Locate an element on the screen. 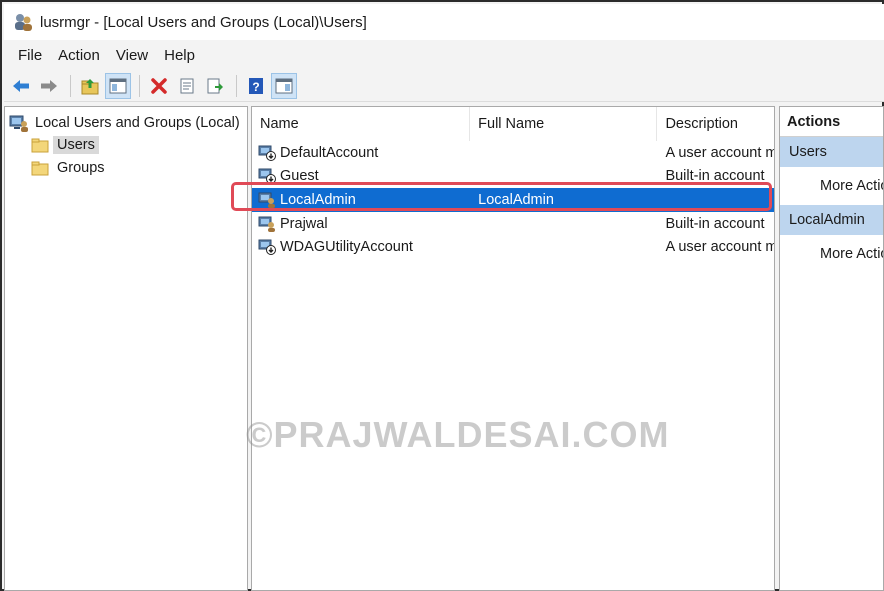  toolbar: ? is located at coordinates (444, 86).